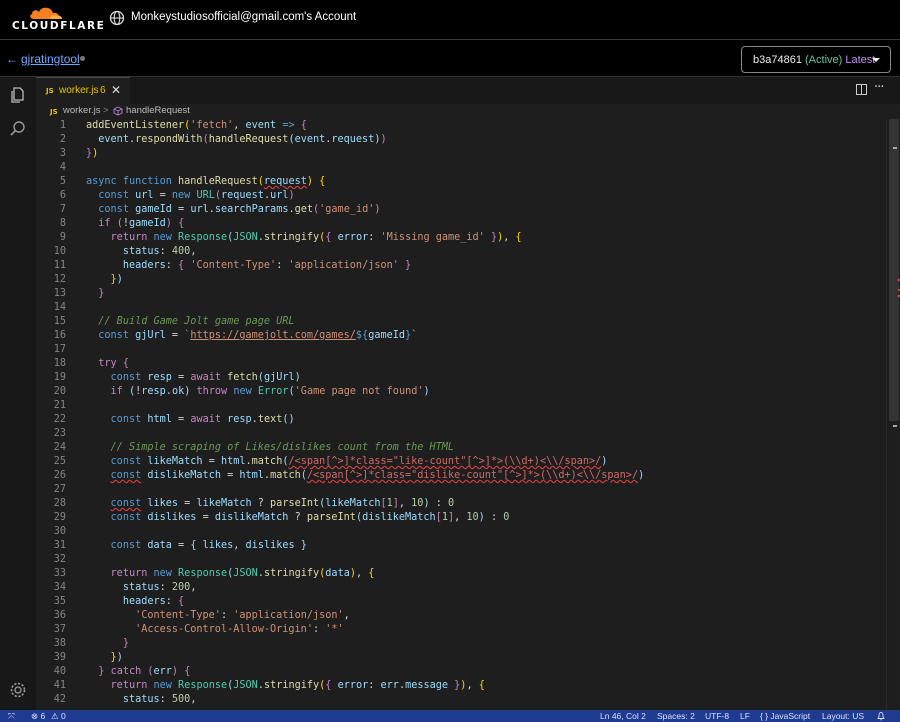 This screenshot has width=900, height=722. I want to click on version-select: b3a74861 (Active) Latest, so click(816, 59).